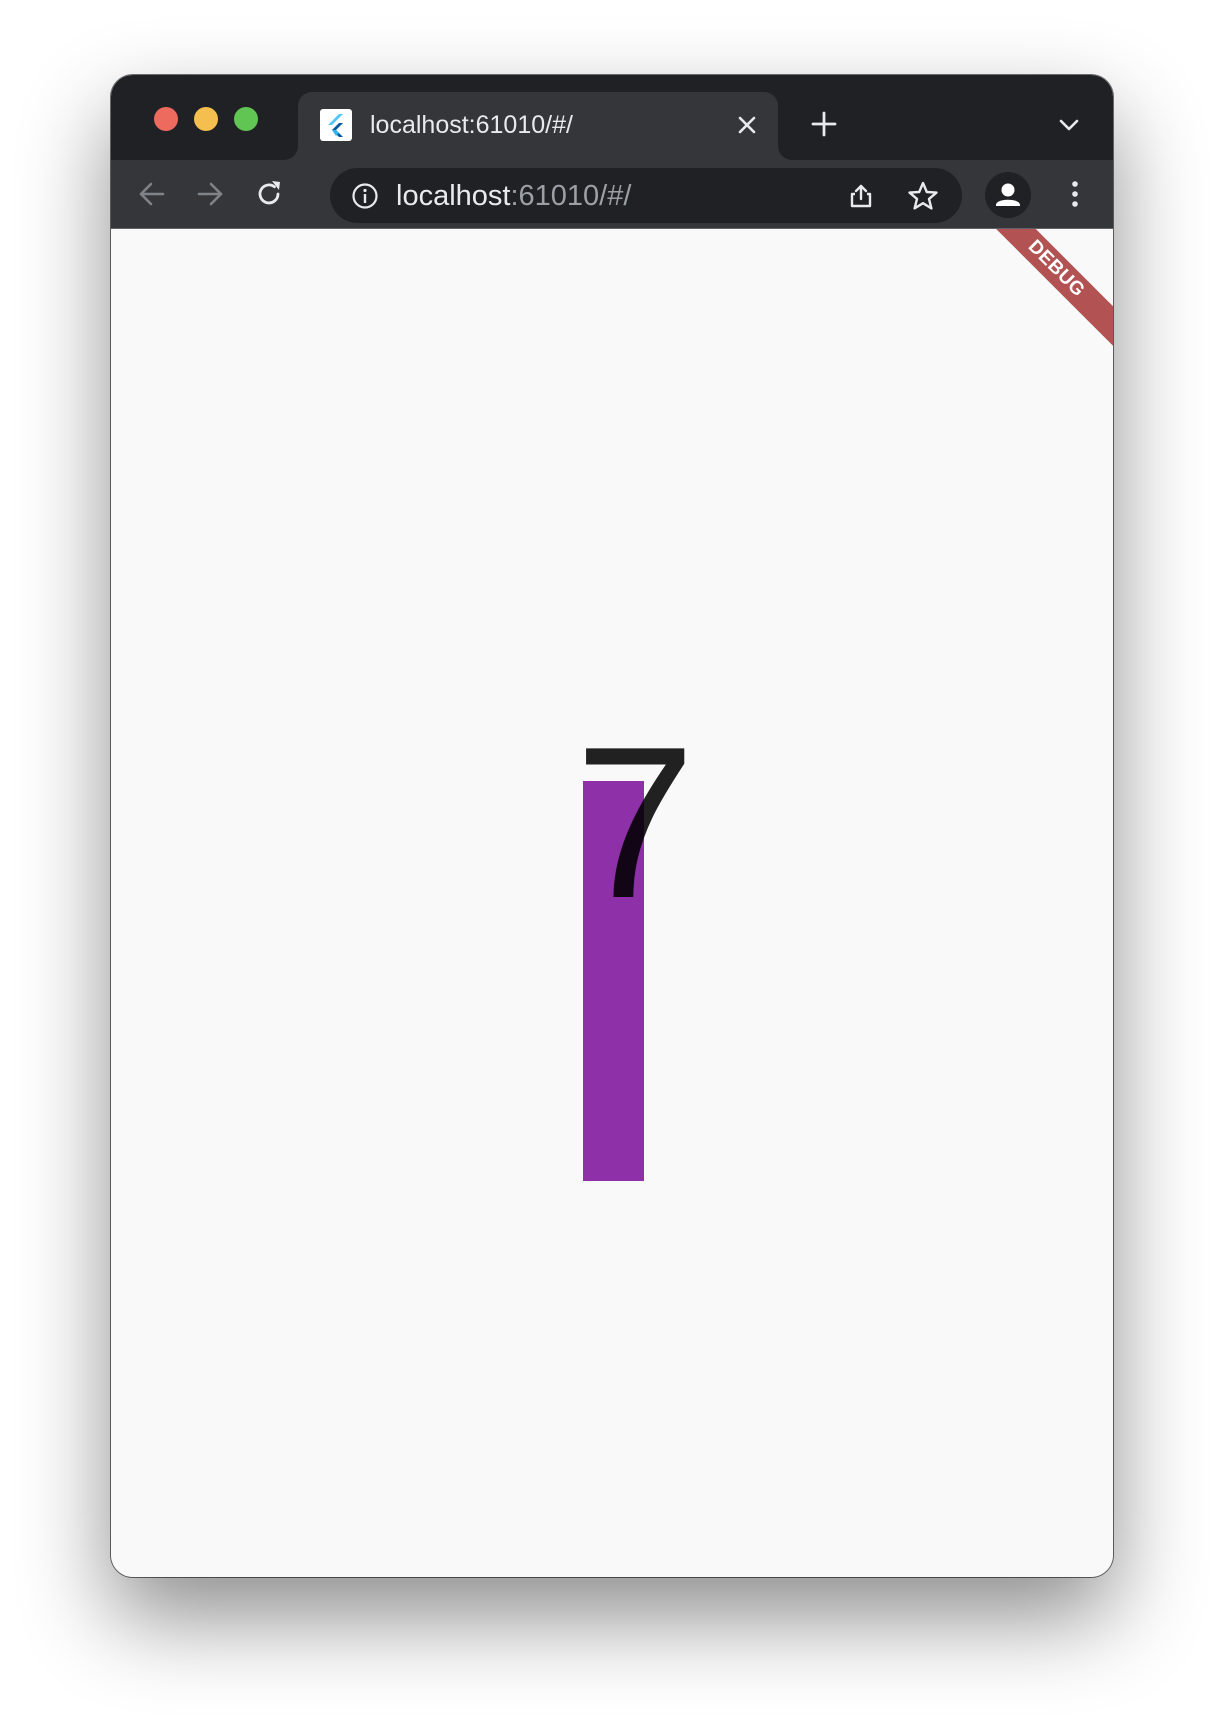  I want to click on tab-strip: localhost:61010/#/, so click(612, 117).